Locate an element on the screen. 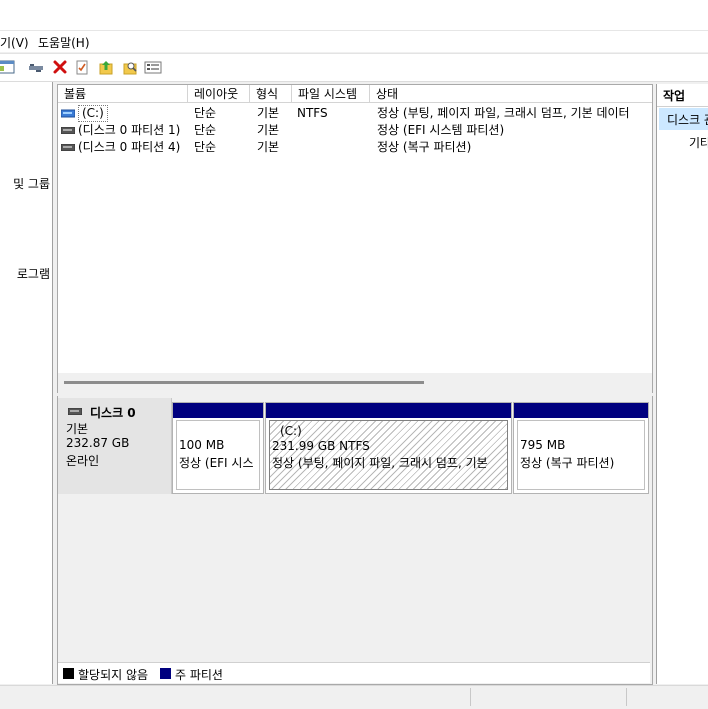 The image size is (708, 709). list-icon is located at coordinates (153, 67).